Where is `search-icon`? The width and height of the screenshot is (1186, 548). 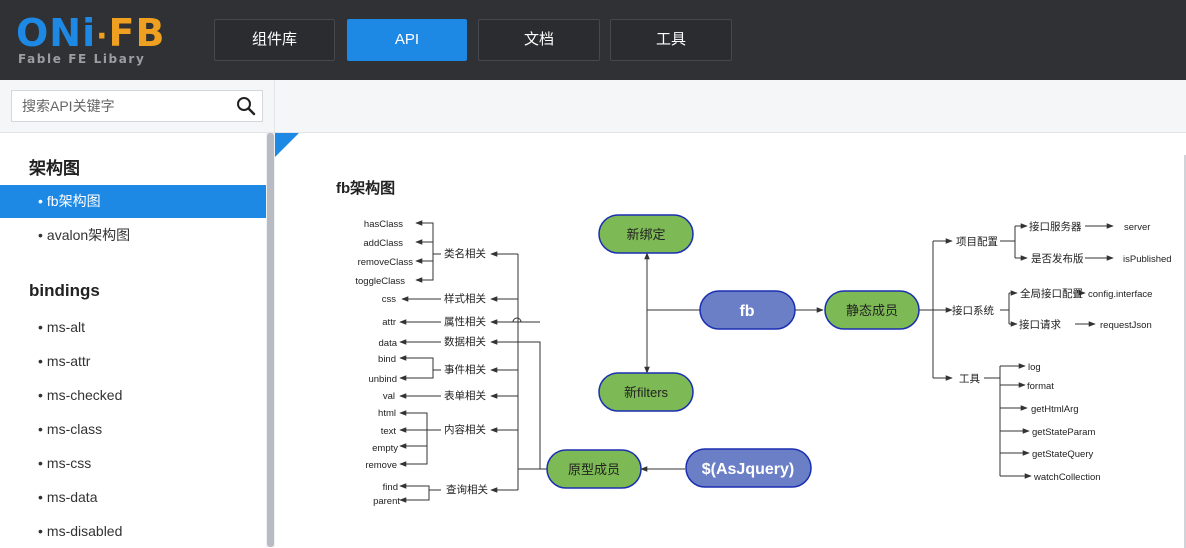 search-icon is located at coordinates (246, 106).